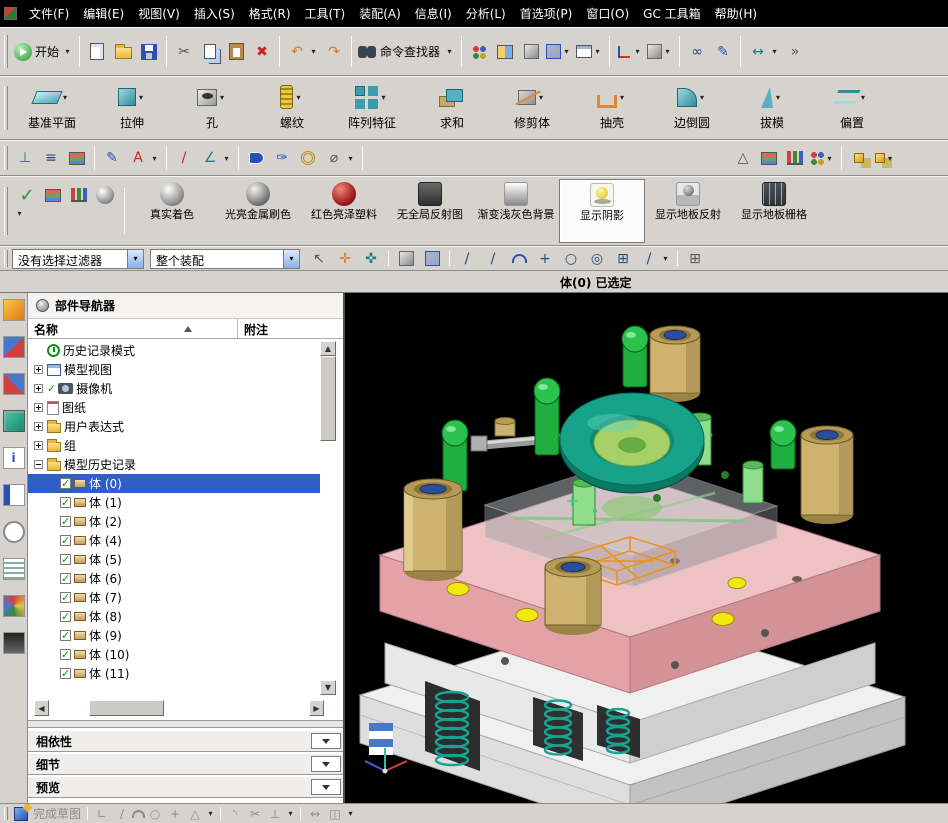 The height and width of the screenshot is (823, 948). Describe the element at coordinates (13, 421) in the screenshot. I see `part-navigator-icon` at that location.